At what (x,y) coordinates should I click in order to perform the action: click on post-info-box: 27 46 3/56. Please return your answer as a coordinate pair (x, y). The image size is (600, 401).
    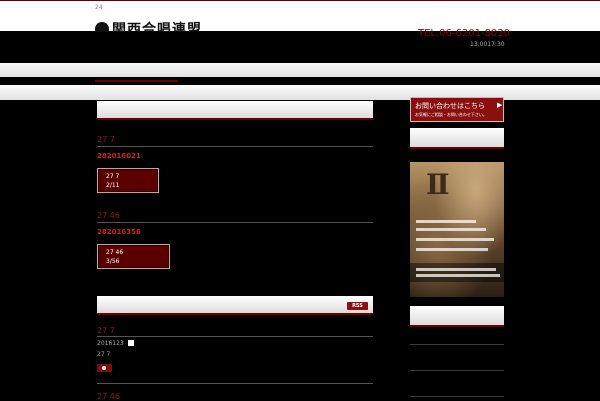
    Looking at the image, I should click on (133, 256).